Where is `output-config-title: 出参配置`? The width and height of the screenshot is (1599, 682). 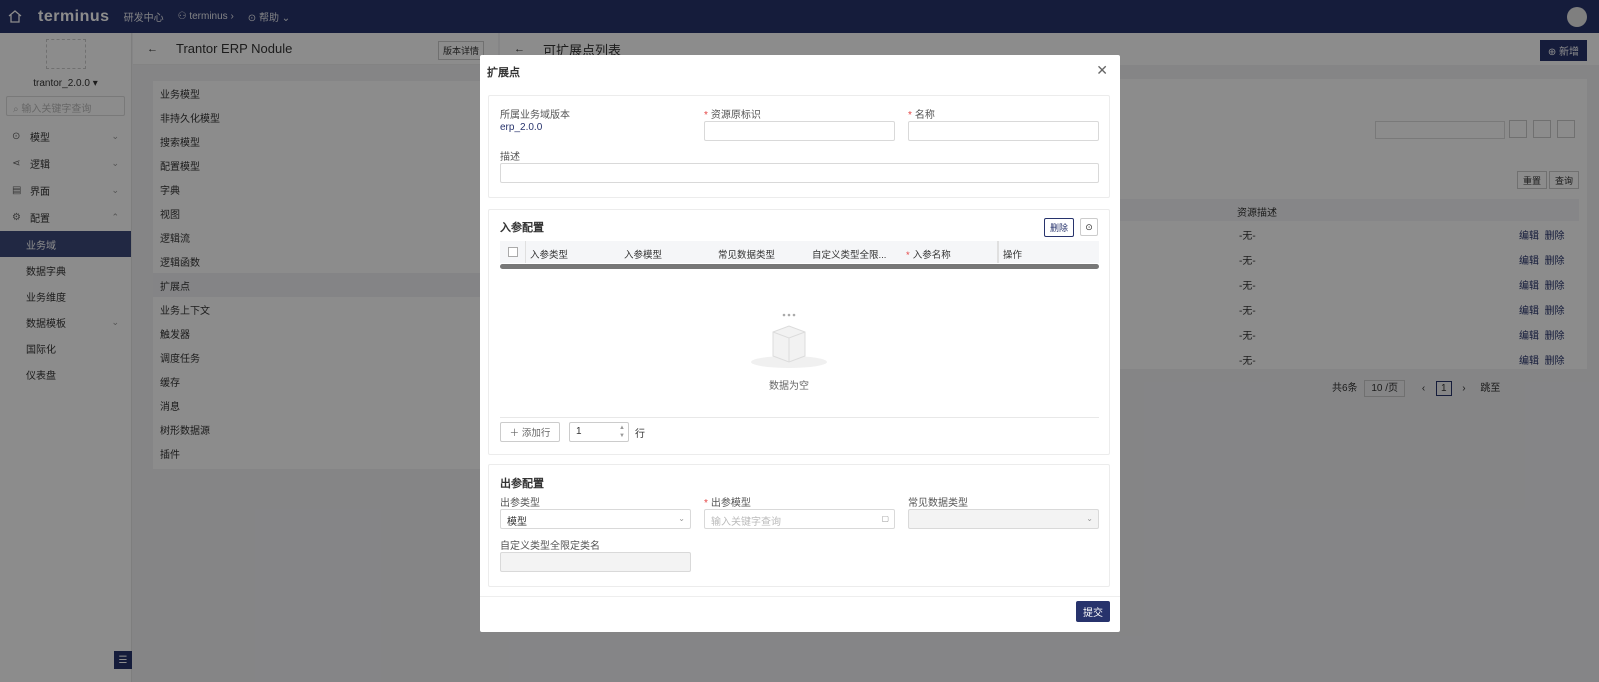 output-config-title: 出参配置 is located at coordinates (522, 484).